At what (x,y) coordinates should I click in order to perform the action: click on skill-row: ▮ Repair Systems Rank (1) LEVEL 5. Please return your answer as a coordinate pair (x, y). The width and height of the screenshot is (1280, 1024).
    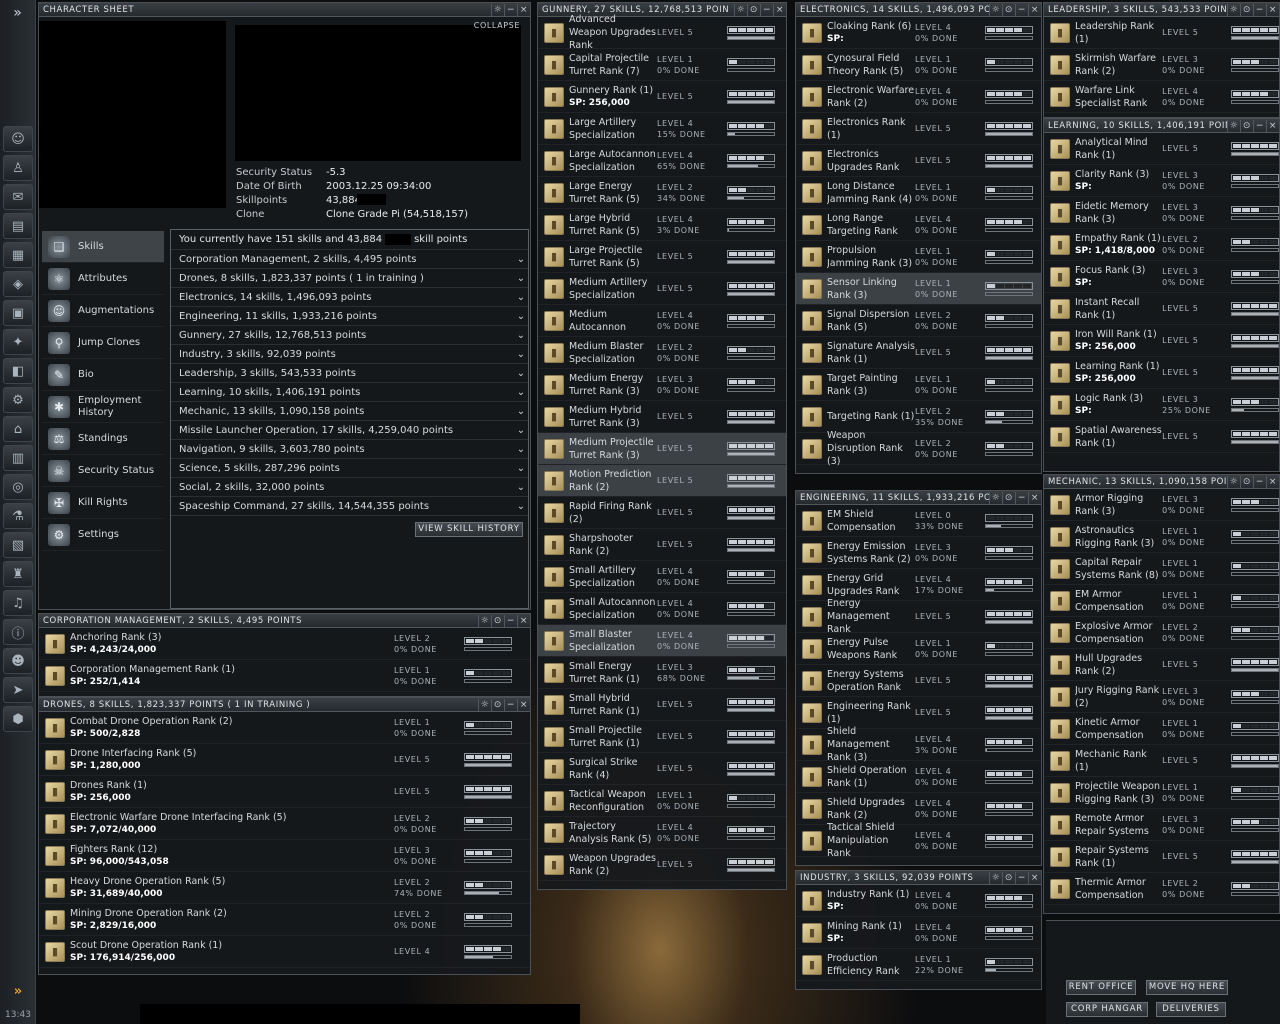
    Looking at the image, I should click on (1161, 857).